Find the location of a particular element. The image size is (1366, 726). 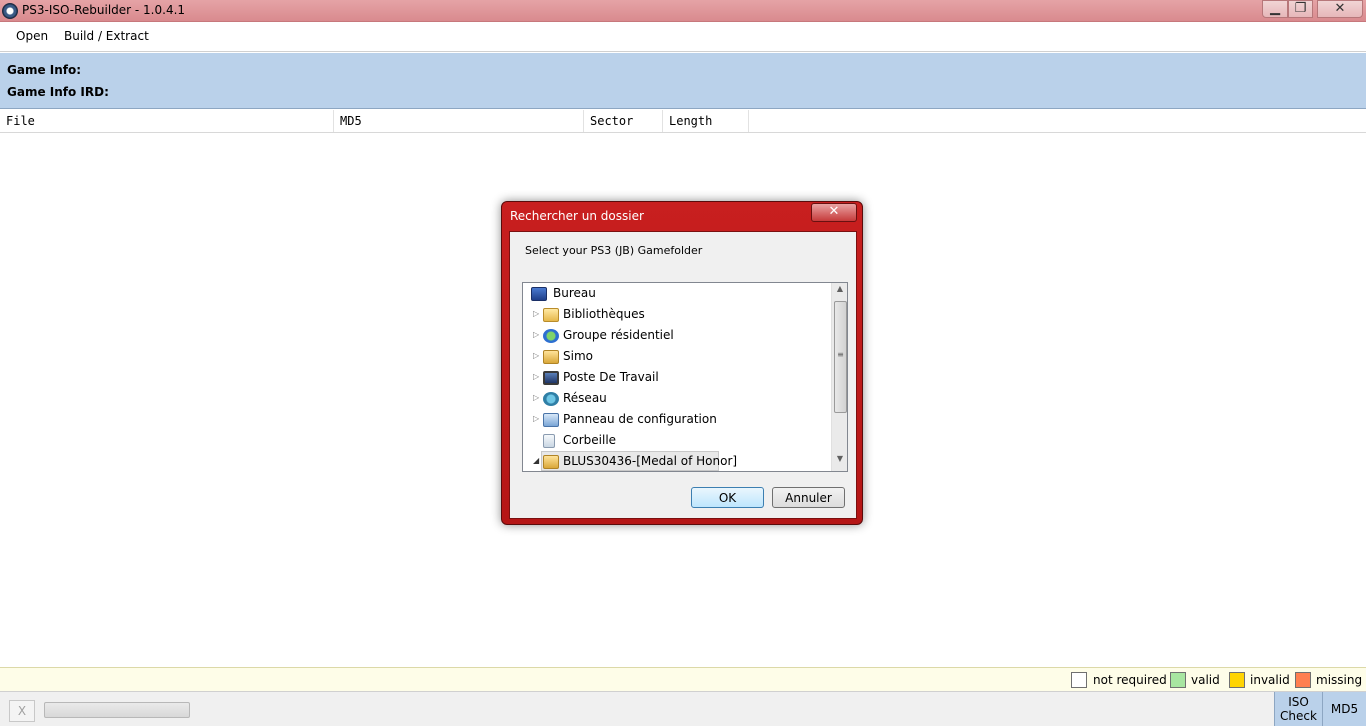

recycle-bin-icon is located at coordinates (549, 441).